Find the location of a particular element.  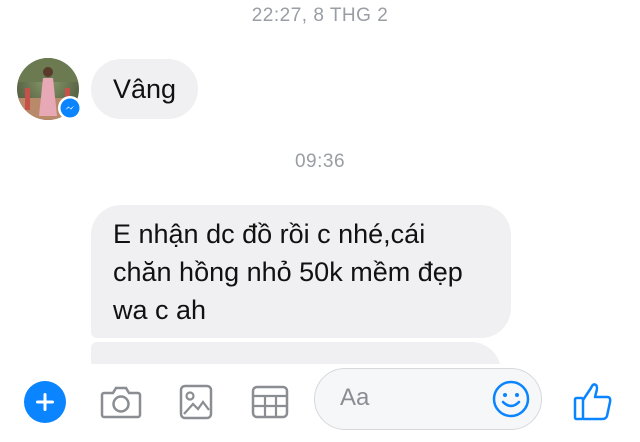

timestamp: 22:27, 8 THG 2 is located at coordinates (320, 15).